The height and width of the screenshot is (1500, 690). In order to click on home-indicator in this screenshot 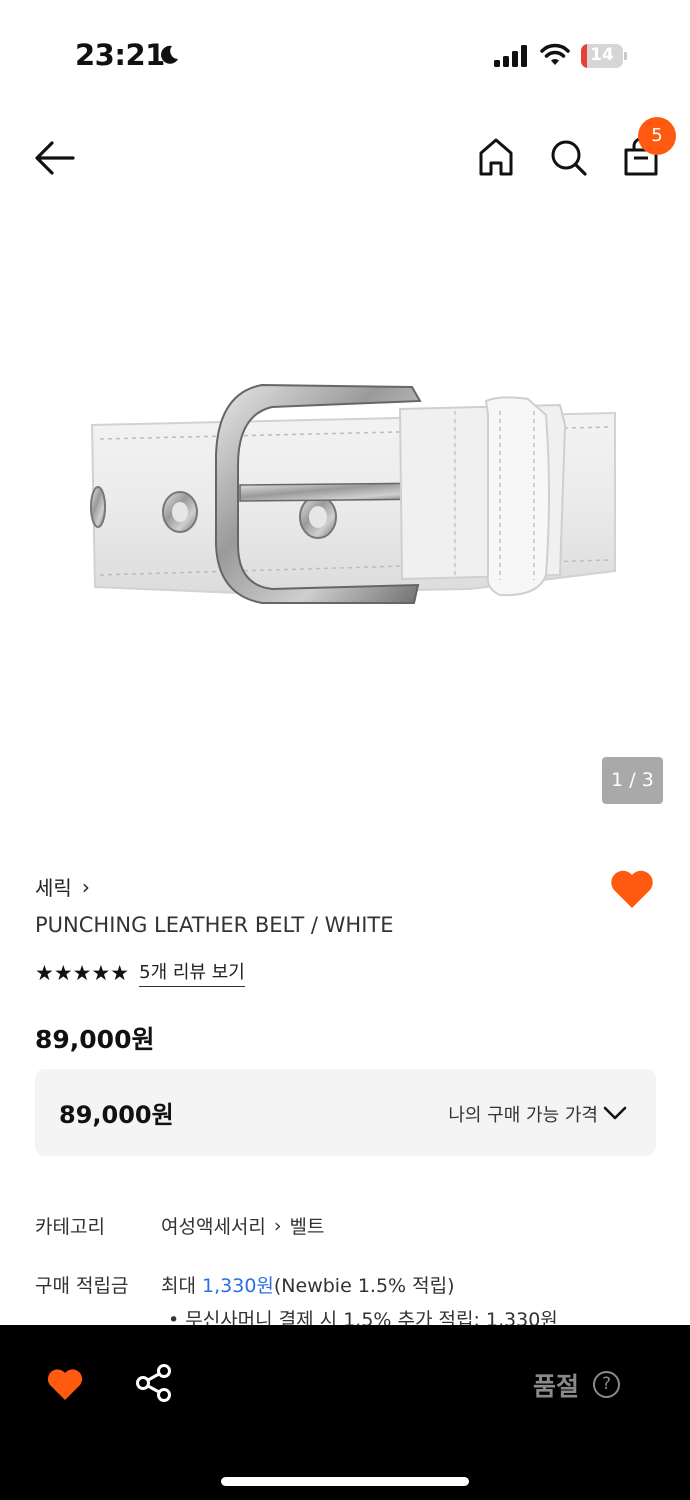, I will do `click(345, 1481)`.